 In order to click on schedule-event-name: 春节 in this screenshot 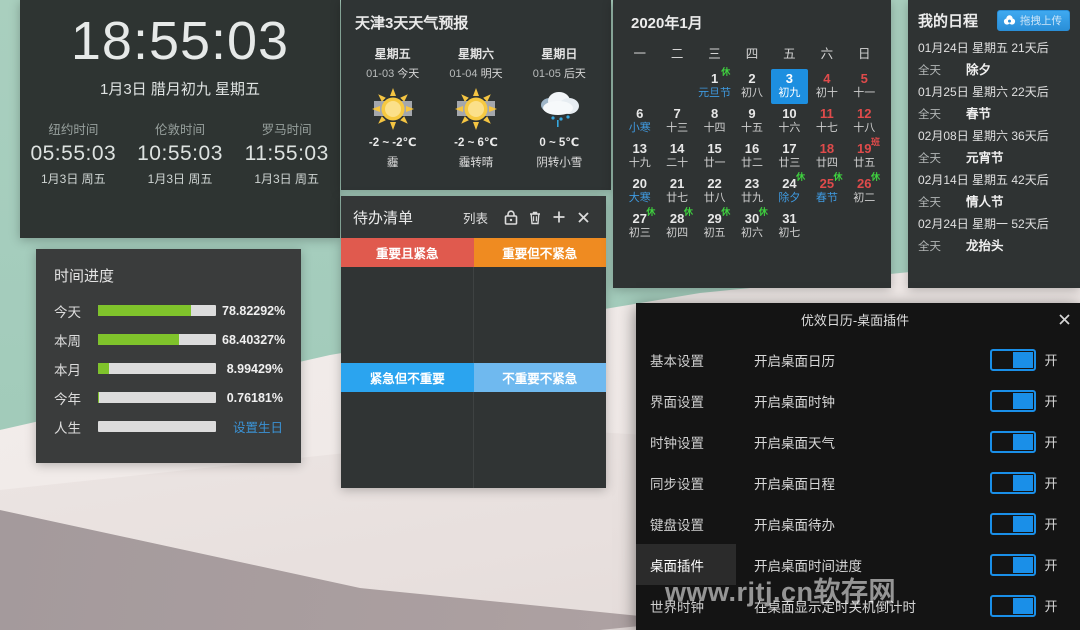, I will do `click(979, 114)`.